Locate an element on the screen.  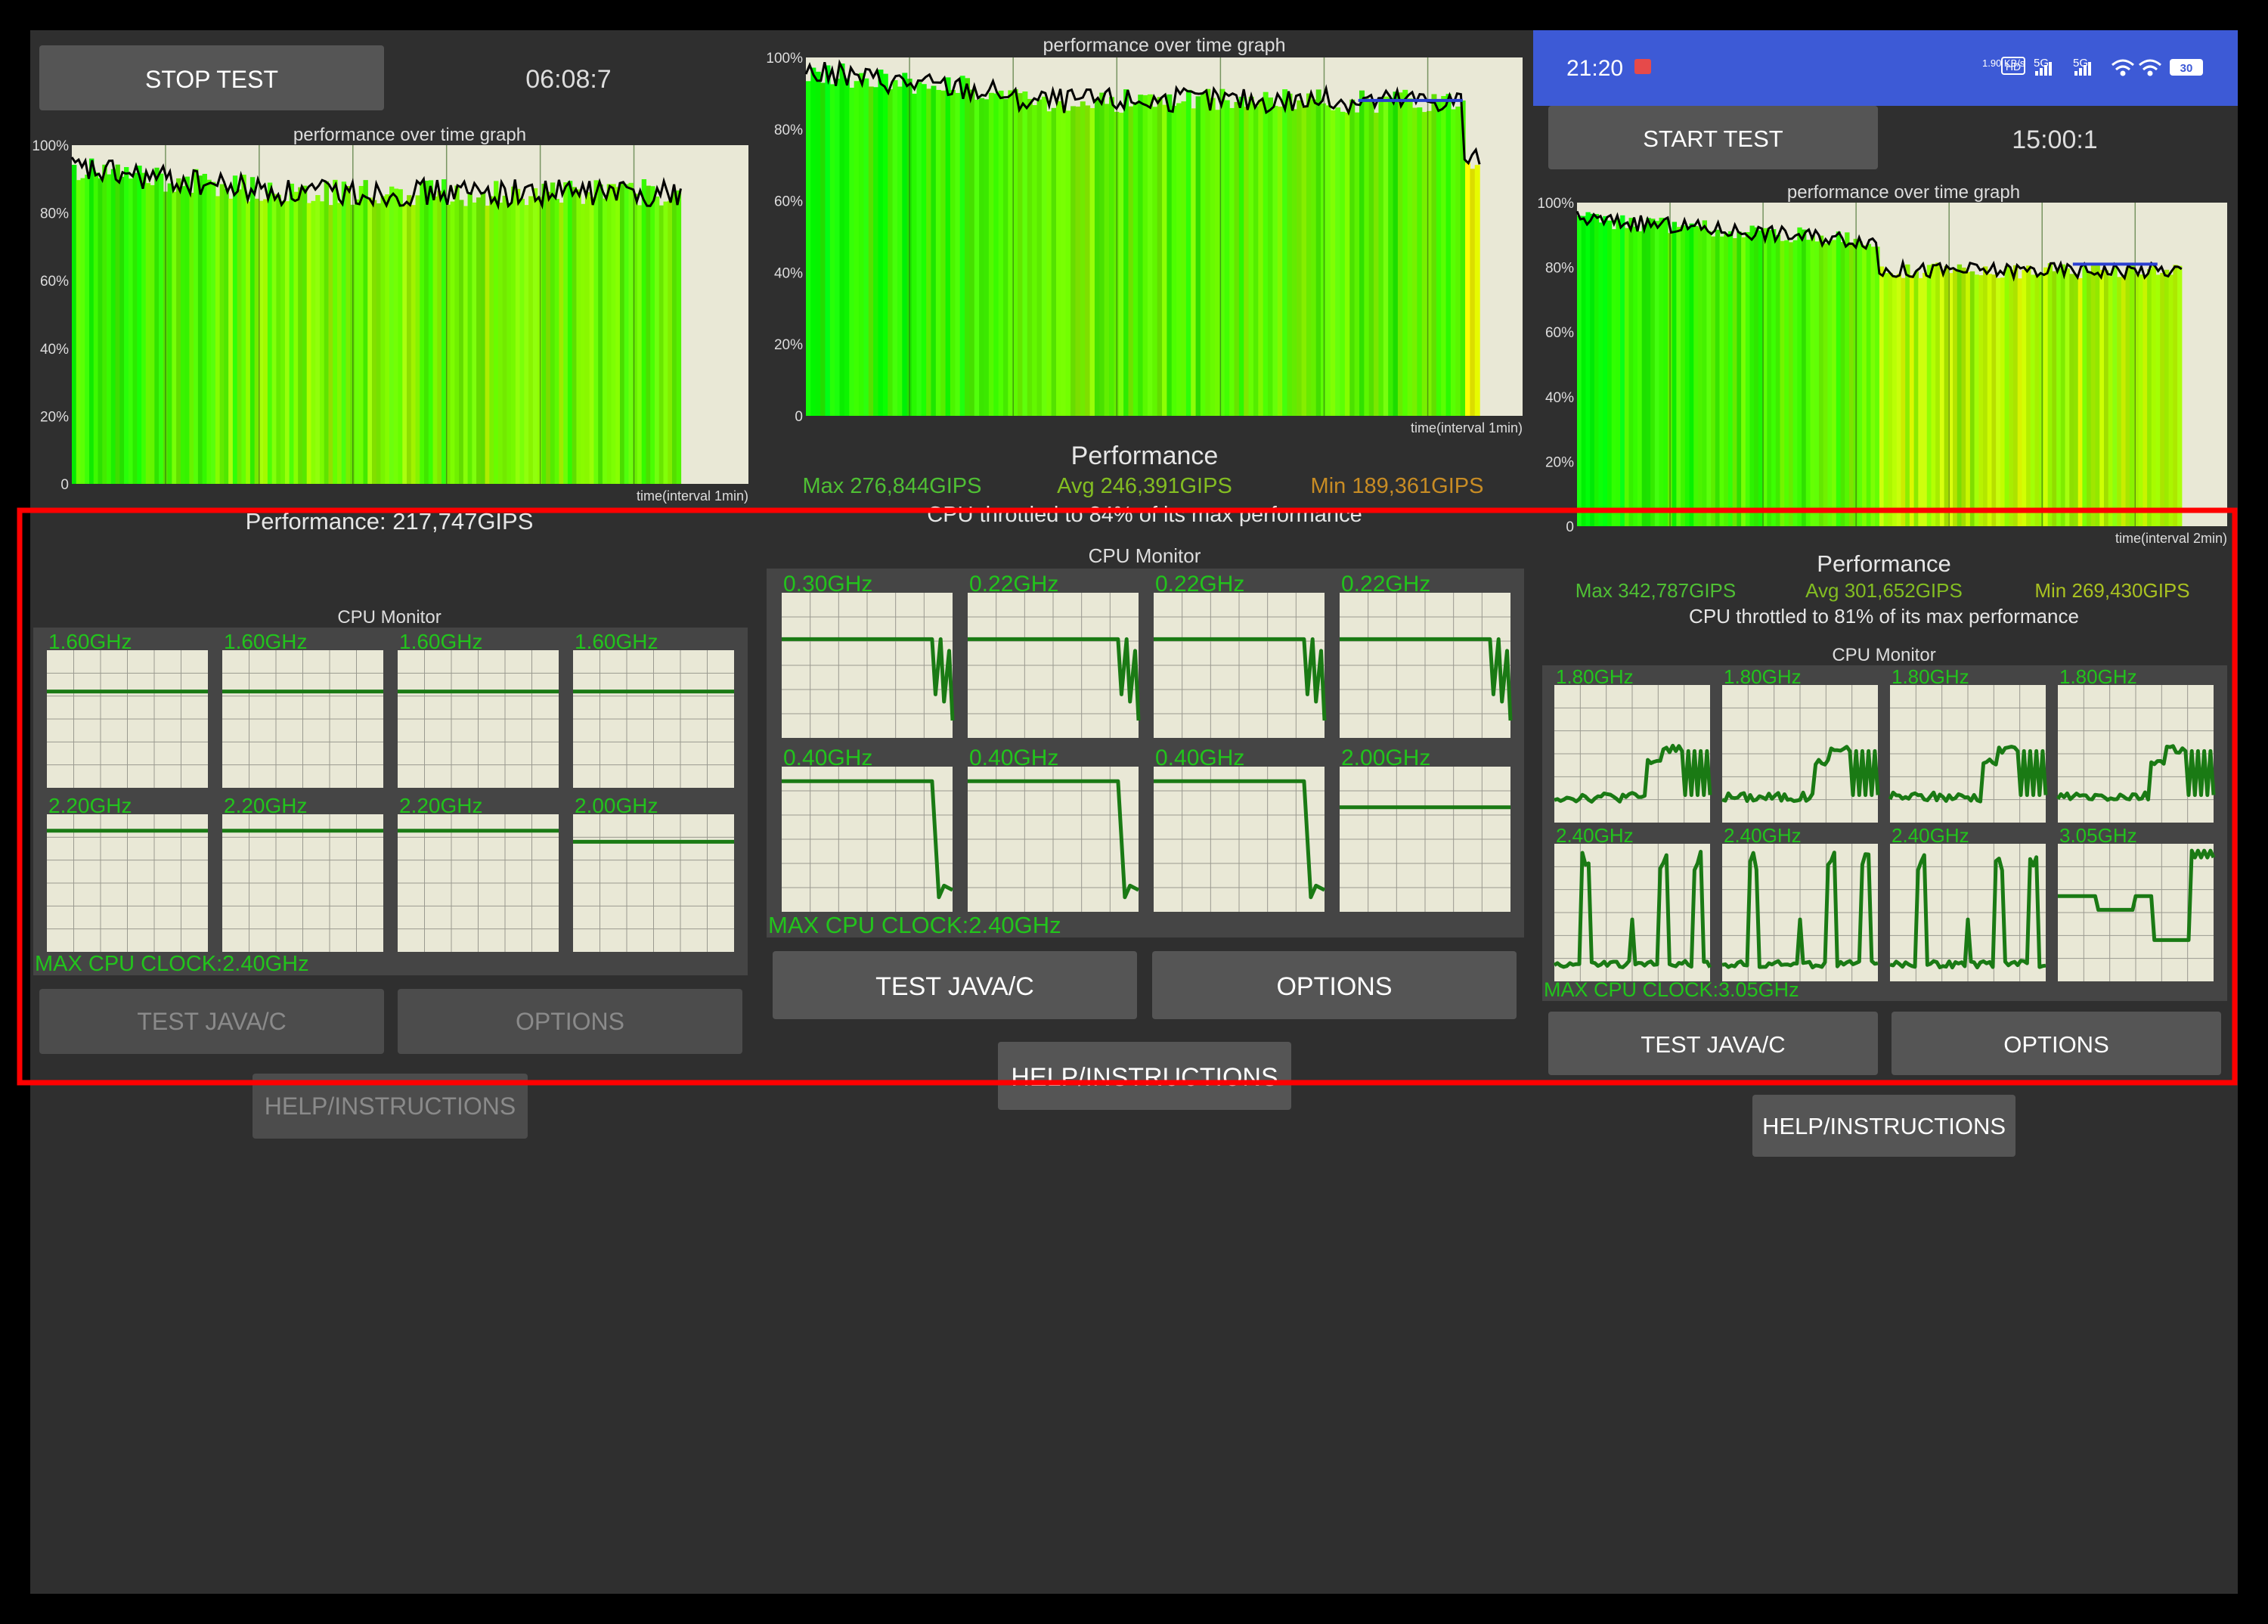
x-axis-label: time(interval 1min) is located at coordinates (692, 496).